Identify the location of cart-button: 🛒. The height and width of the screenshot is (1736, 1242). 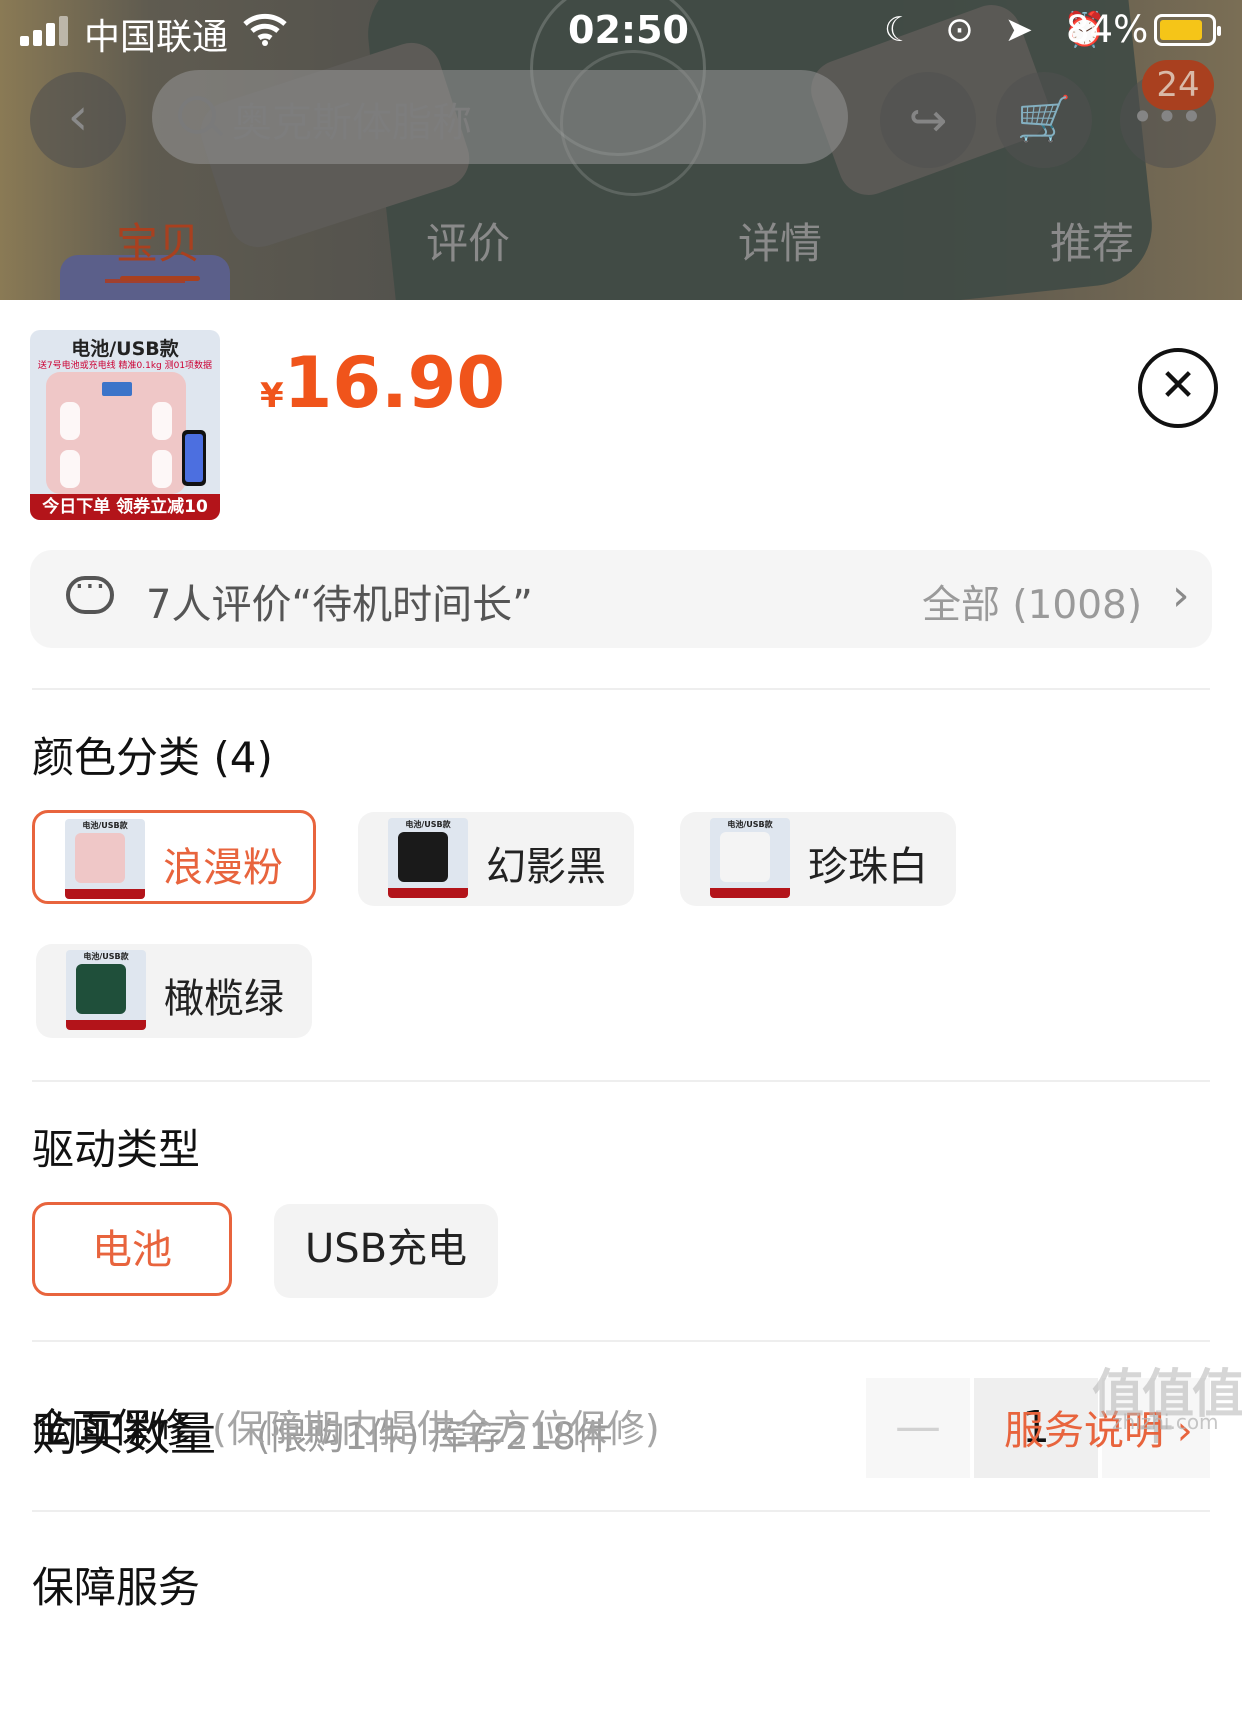
(1044, 120).